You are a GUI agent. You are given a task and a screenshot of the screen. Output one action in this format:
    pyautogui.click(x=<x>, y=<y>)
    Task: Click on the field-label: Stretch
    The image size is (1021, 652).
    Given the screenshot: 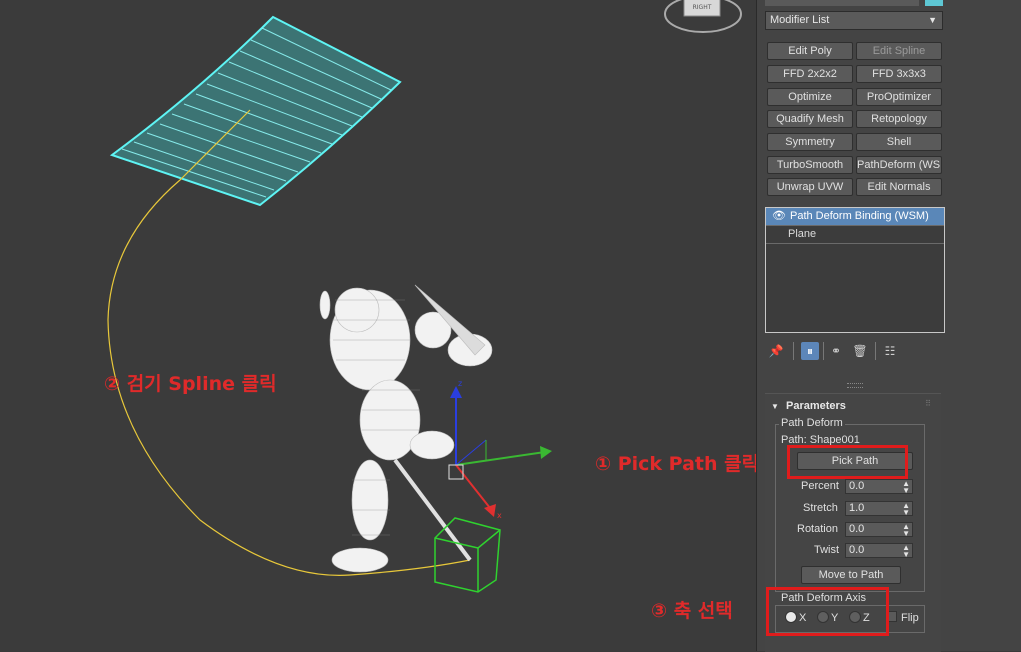 What is the action you would take?
    pyautogui.click(x=820, y=508)
    